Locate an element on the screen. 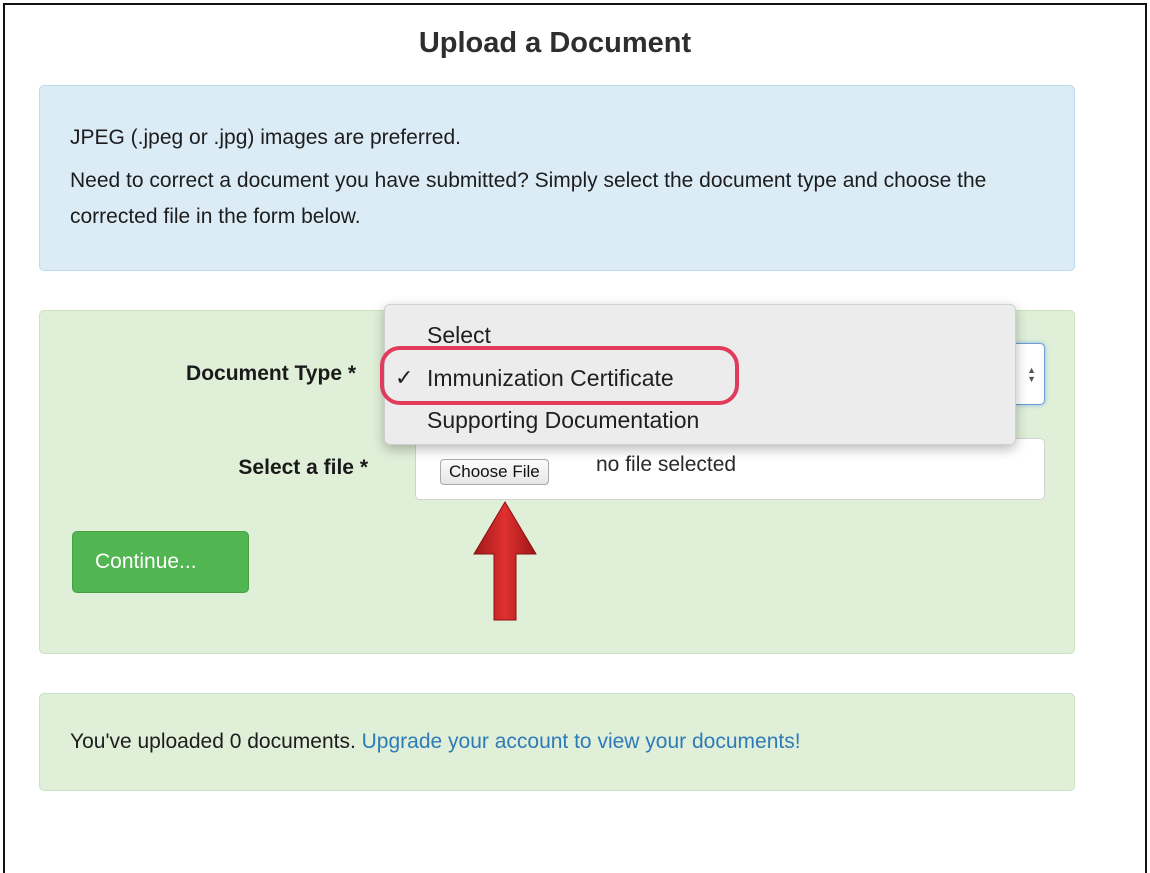  page-title: Upload a Document is located at coordinates (555, 43).